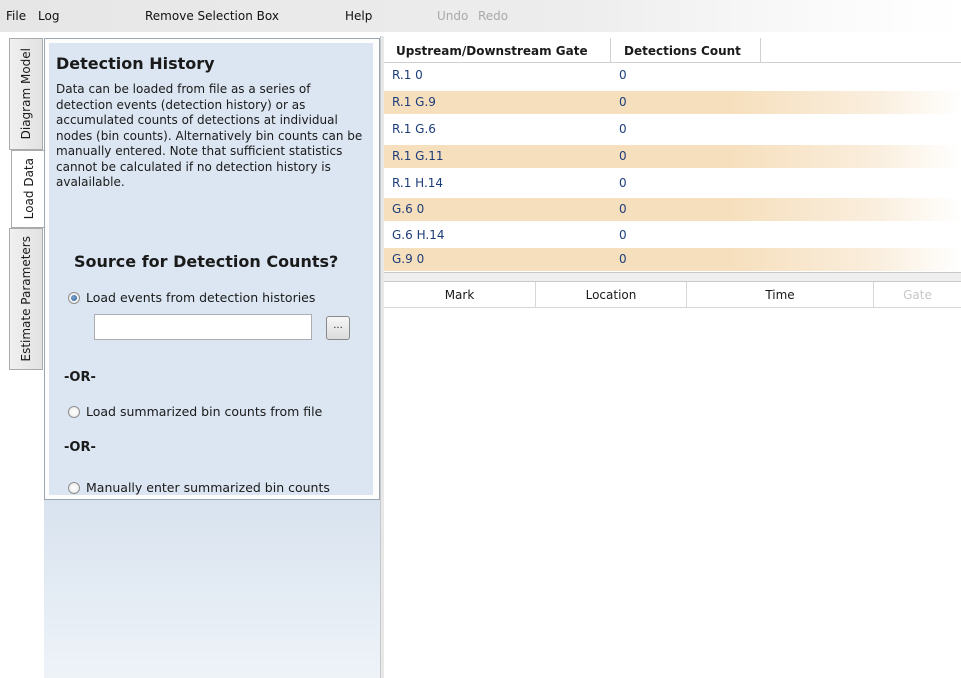  Describe the element at coordinates (414, 129) in the screenshot. I see `gate-cell: R.1 G.6` at that location.